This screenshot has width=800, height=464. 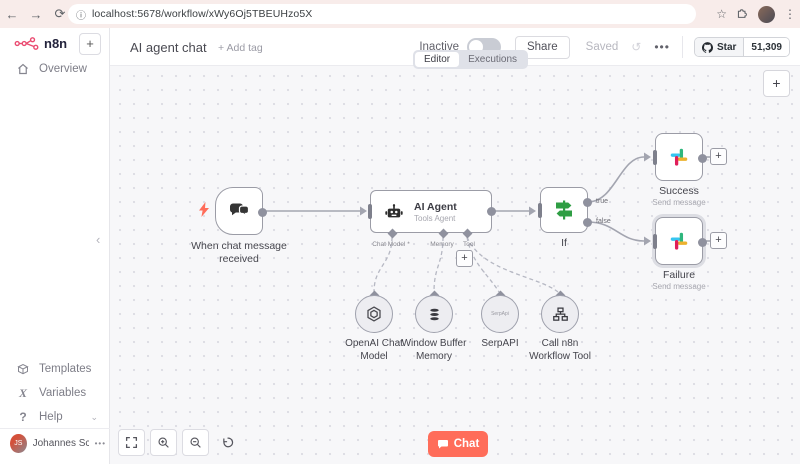 I want to click on github-star-count: 51,309, so click(x=766, y=47).